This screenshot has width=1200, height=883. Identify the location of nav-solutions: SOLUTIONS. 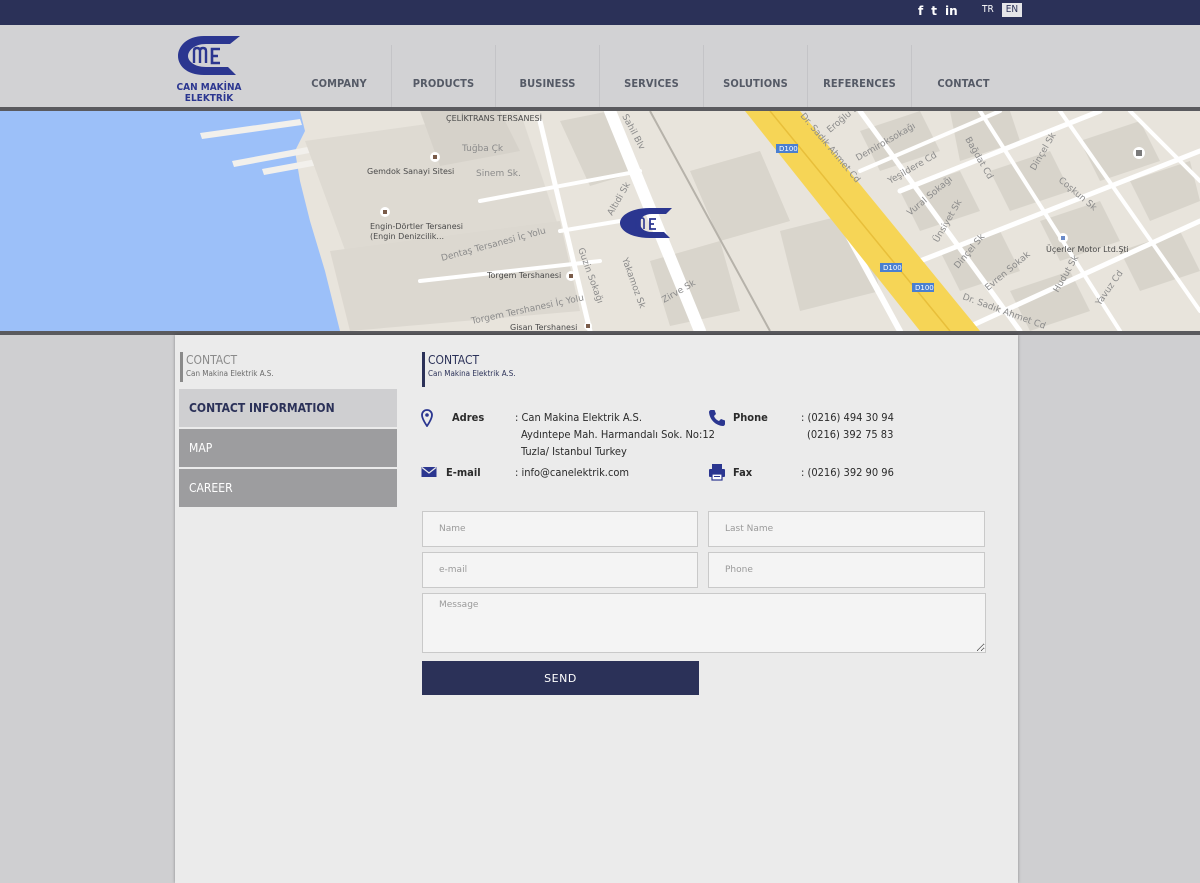
(755, 76).